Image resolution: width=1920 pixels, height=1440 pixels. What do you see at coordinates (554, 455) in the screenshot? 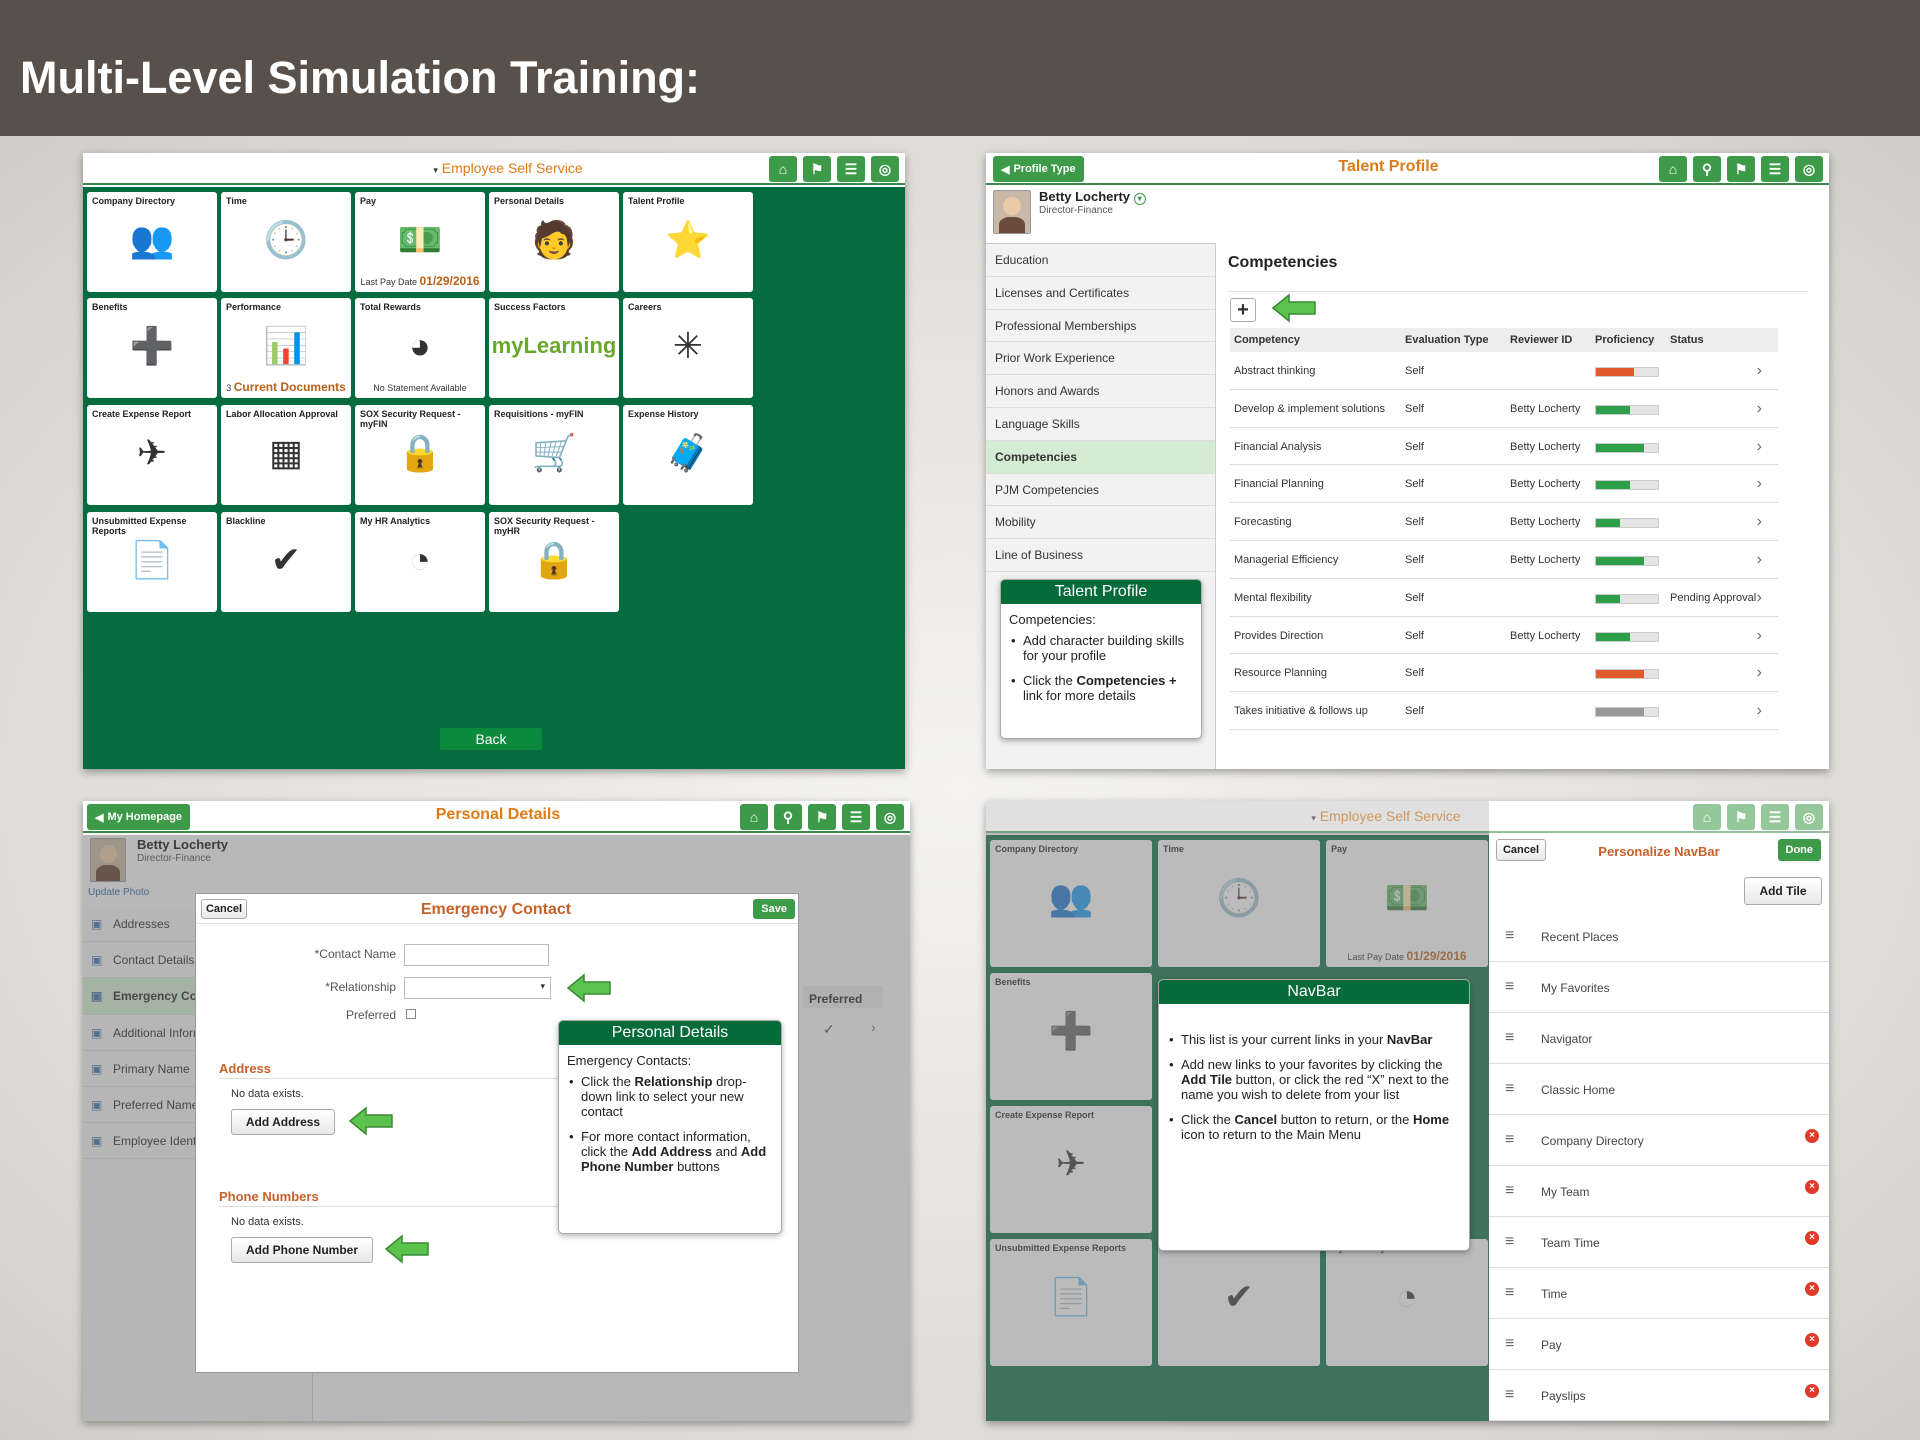
I see `tile: Requisitions - myFIN 🛒` at bounding box center [554, 455].